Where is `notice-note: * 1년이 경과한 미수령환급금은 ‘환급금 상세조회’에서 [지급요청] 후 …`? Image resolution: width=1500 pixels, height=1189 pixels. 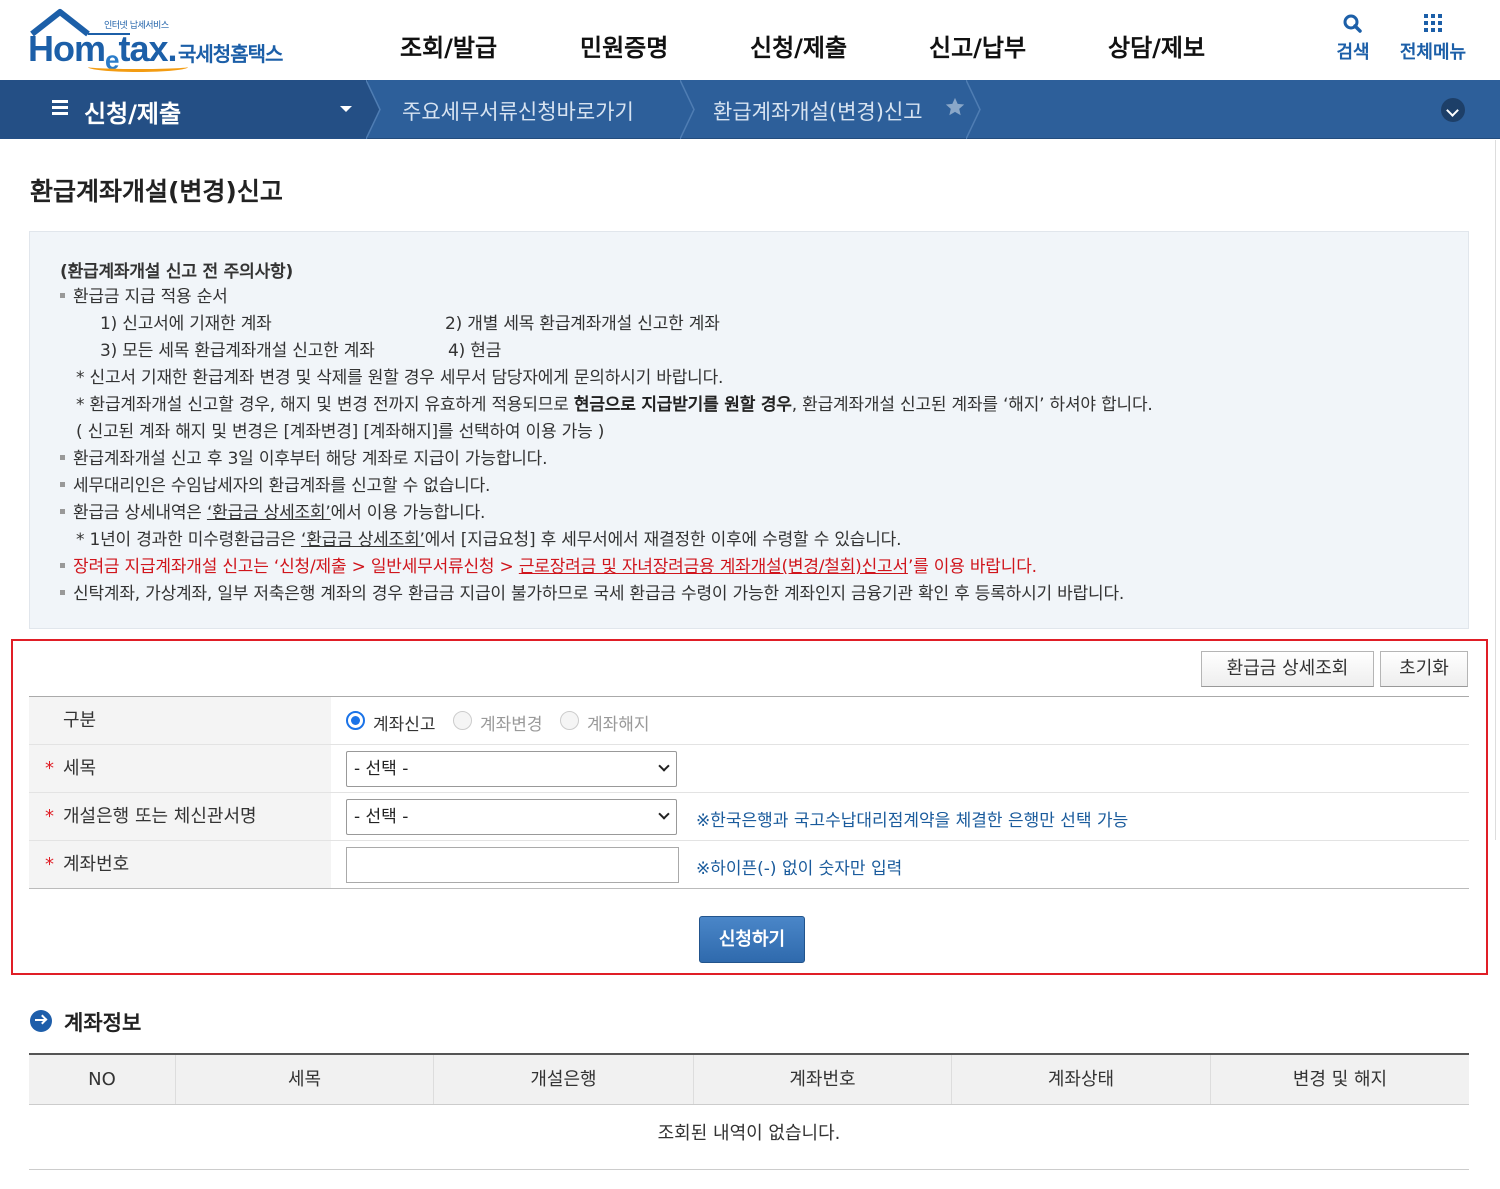
notice-note: * 1년이 경과한 미수령환급금은 ‘환급금 상세조회’에서 [지급요청] 후 … is located at coordinates (489, 540).